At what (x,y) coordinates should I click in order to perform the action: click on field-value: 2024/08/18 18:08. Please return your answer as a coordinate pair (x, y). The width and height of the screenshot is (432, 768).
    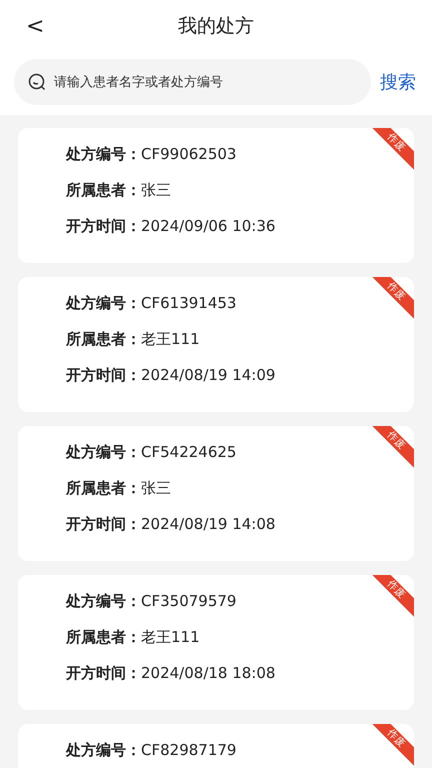
    Looking at the image, I should click on (208, 673).